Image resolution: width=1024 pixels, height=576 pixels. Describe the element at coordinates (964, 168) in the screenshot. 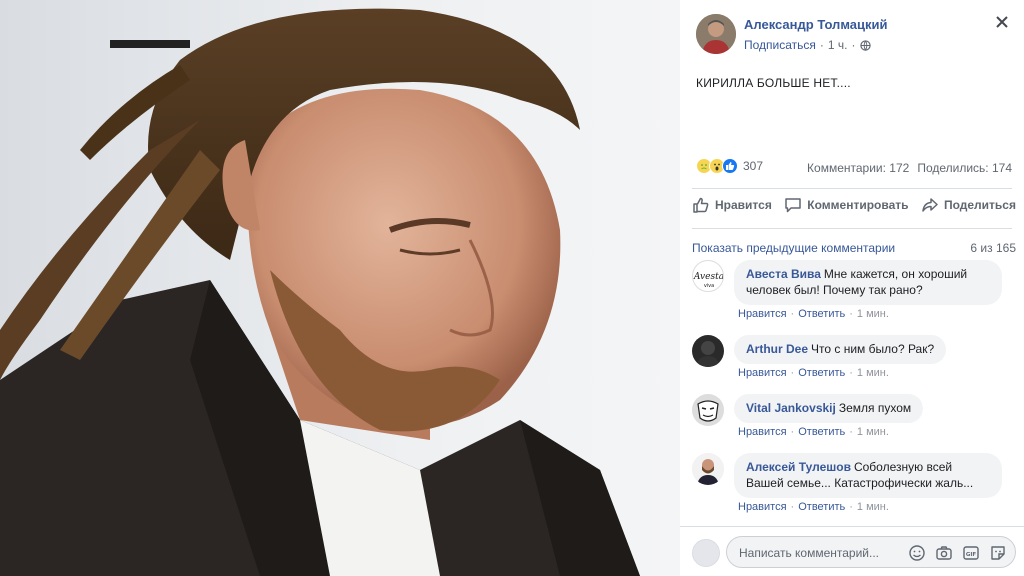

I see `shares-count: Поделились: 174` at that location.